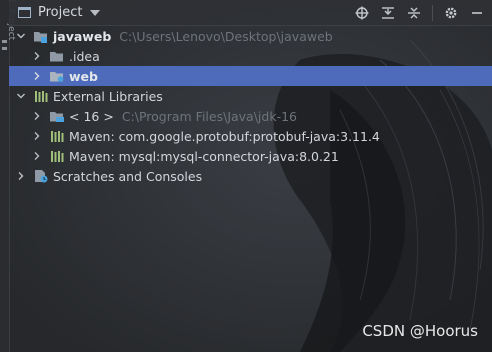 This screenshot has height=352, width=492. What do you see at coordinates (41, 96) in the screenshot?
I see `library-icon` at bounding box center [41, 96].